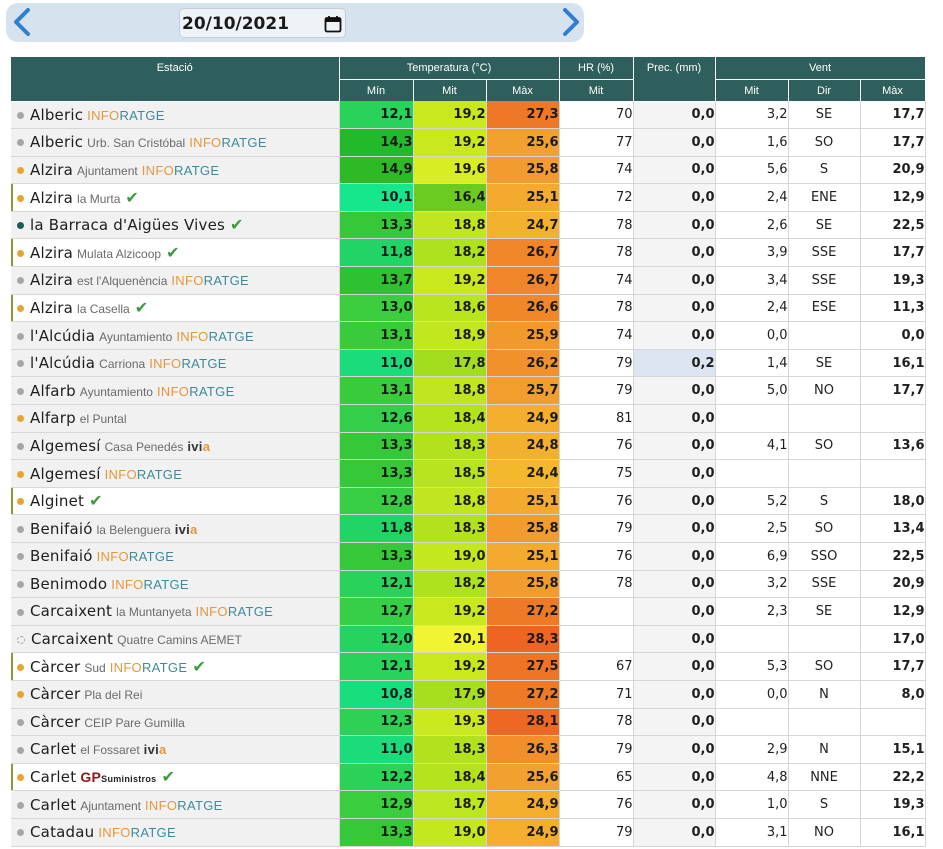 Image resolution: width=943 pixels, height=849 pixels. Describe the element at coordinates (450, 90) in the screenshot. I see `col-temp-mit: Mit` at that location.